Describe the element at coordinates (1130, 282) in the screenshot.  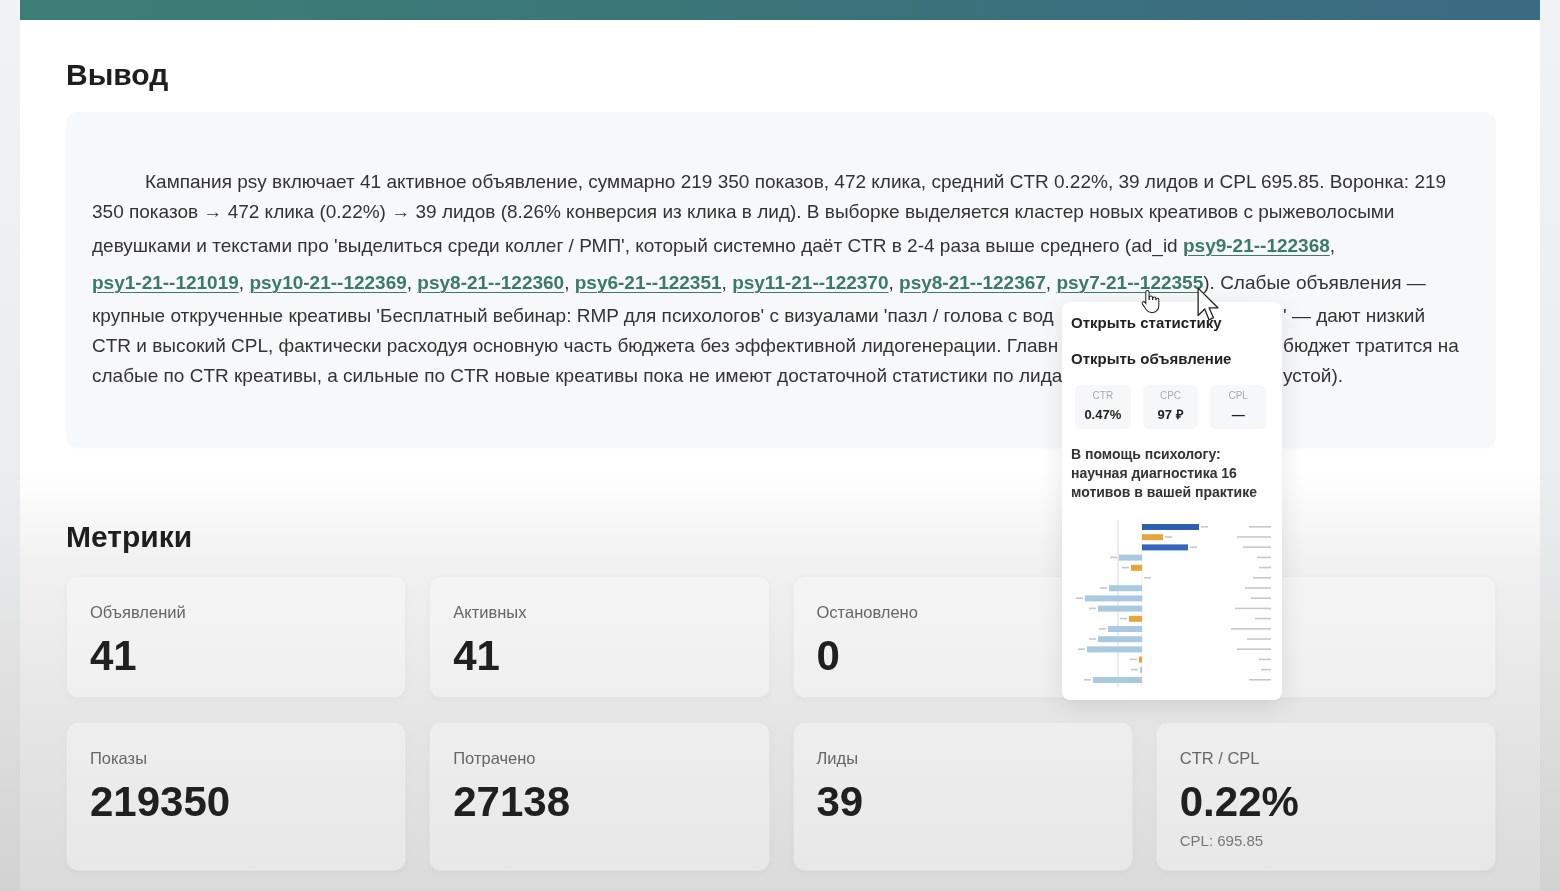
I see `ad-id-link: psy7-21--122355` at that location.